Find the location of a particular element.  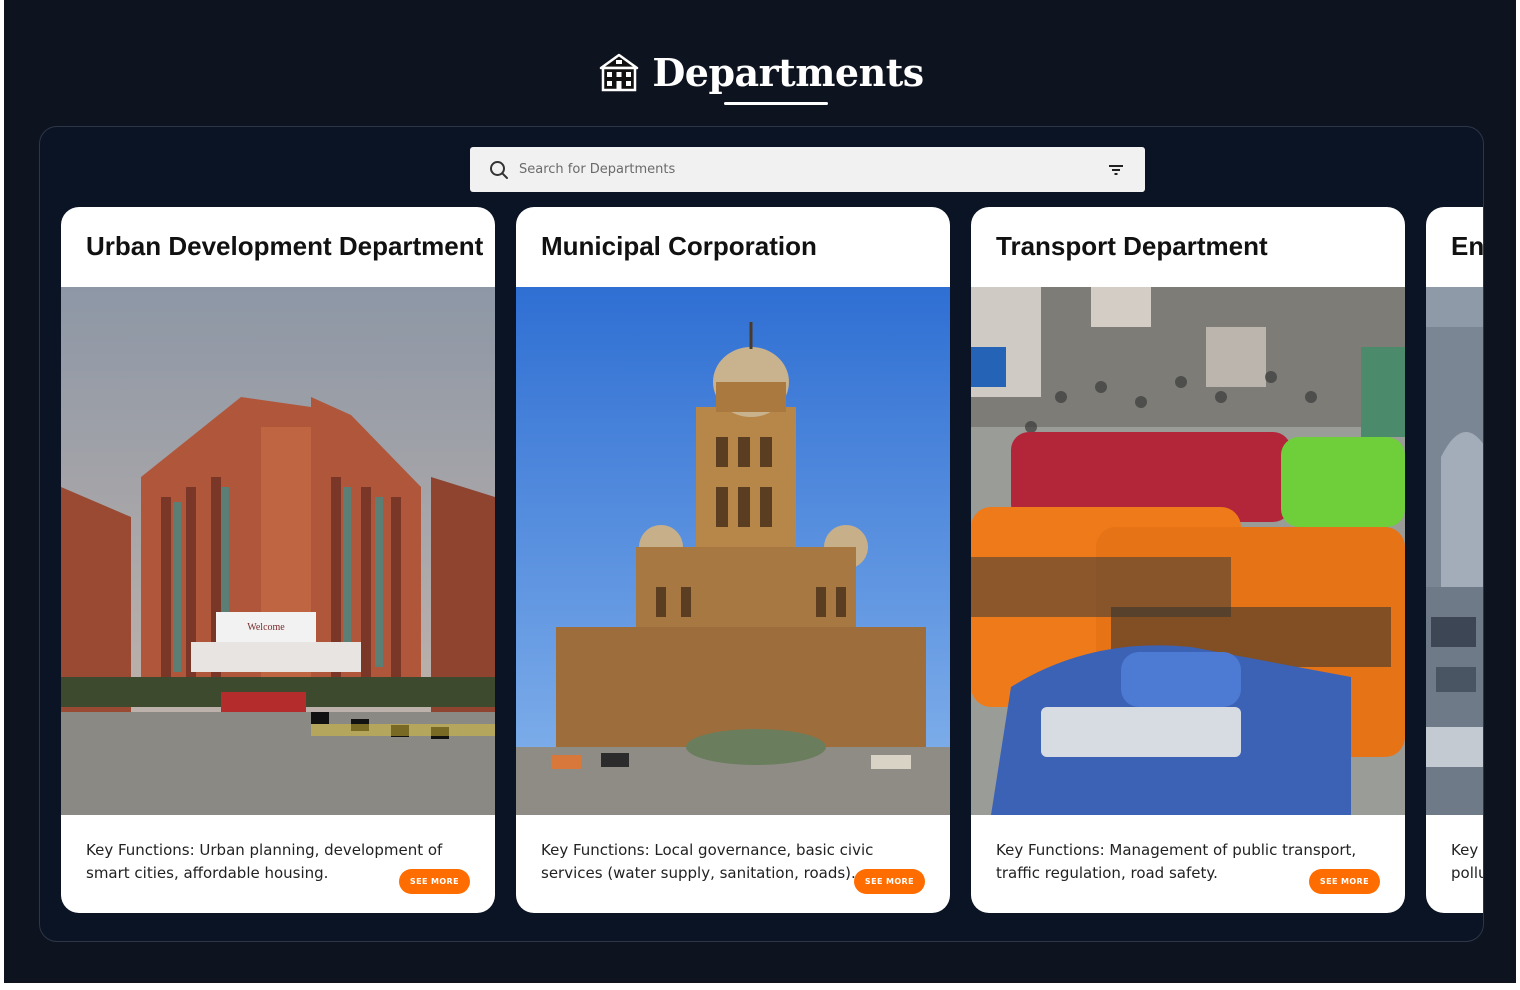

building-icon is located at coordinates (619, 72).